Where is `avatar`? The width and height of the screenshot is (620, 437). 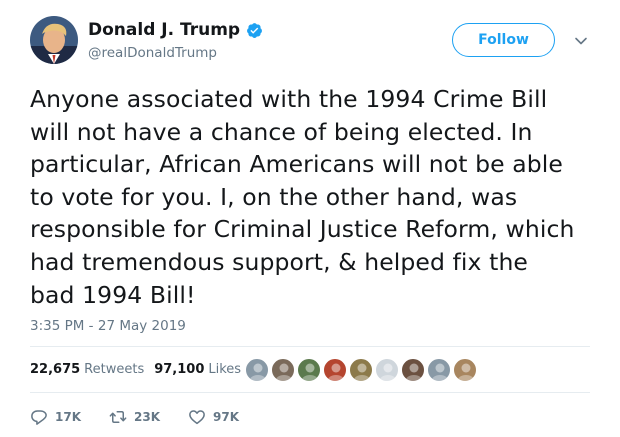 avatar is located at coordinates (54, 40).